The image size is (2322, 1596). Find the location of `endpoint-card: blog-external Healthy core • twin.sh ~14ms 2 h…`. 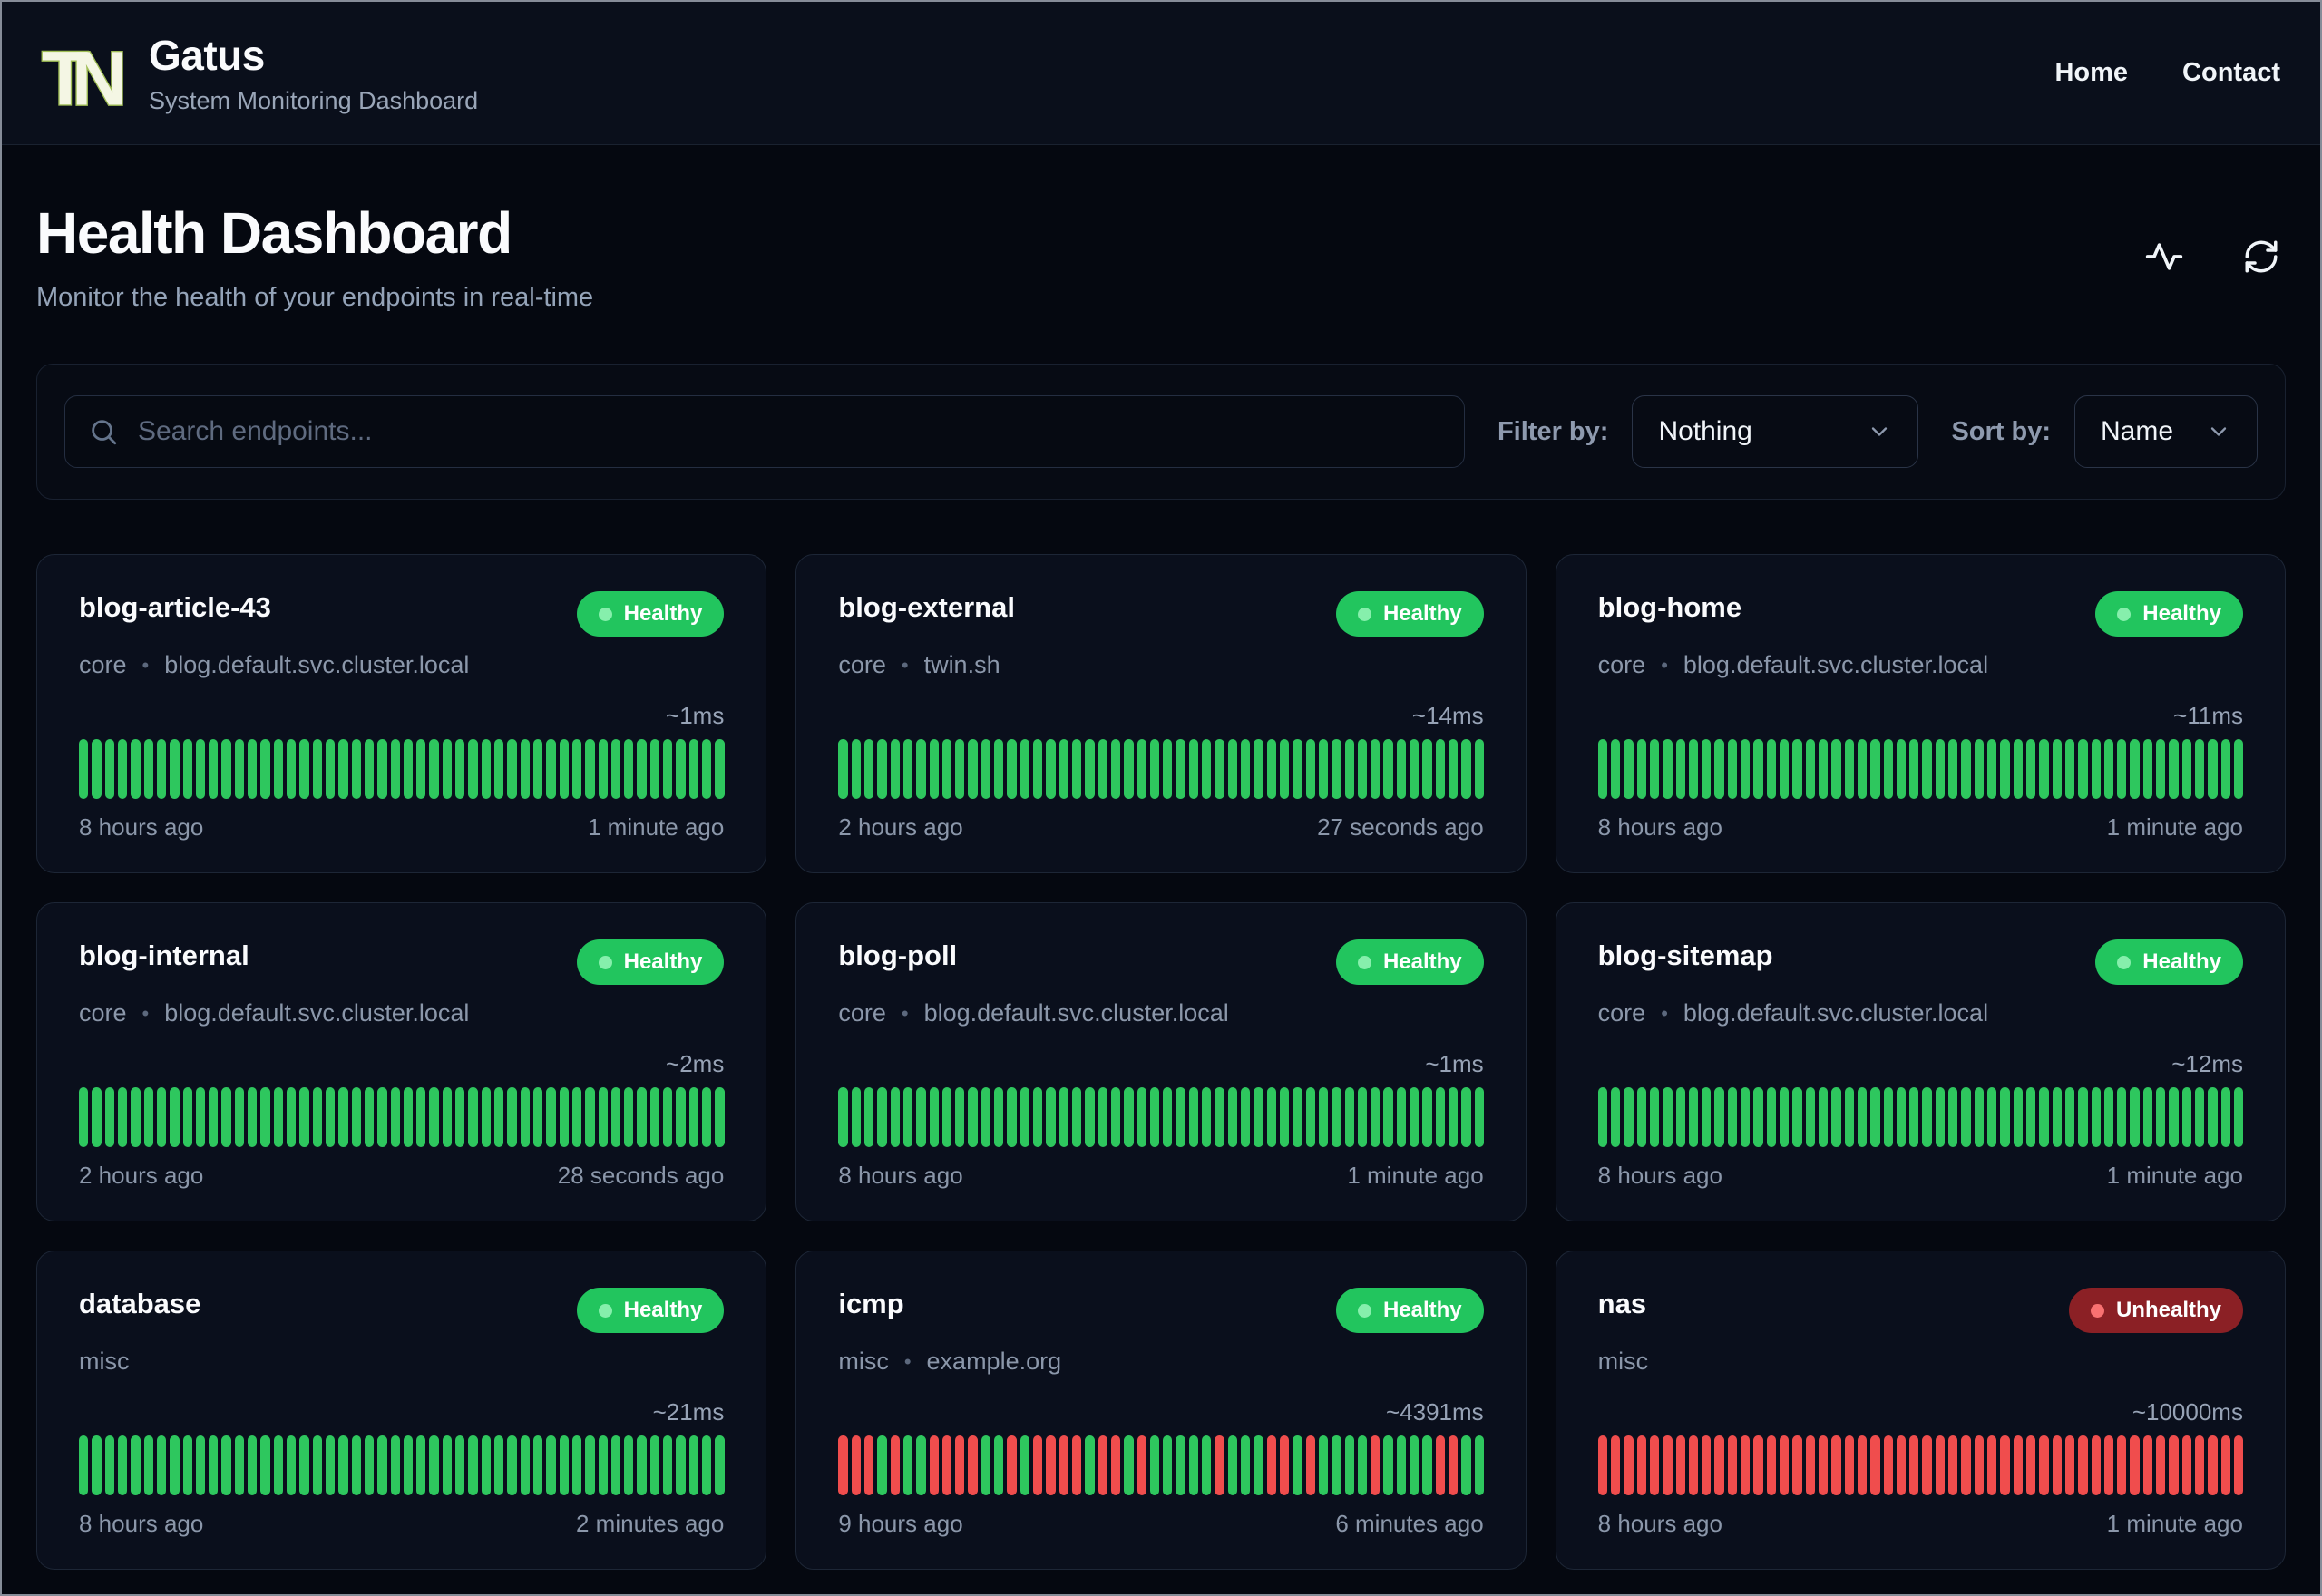

endpoint-card: blog-external Healthy core • twin.sh ~14ms 2 h… is located at coordinates (1161, 713).